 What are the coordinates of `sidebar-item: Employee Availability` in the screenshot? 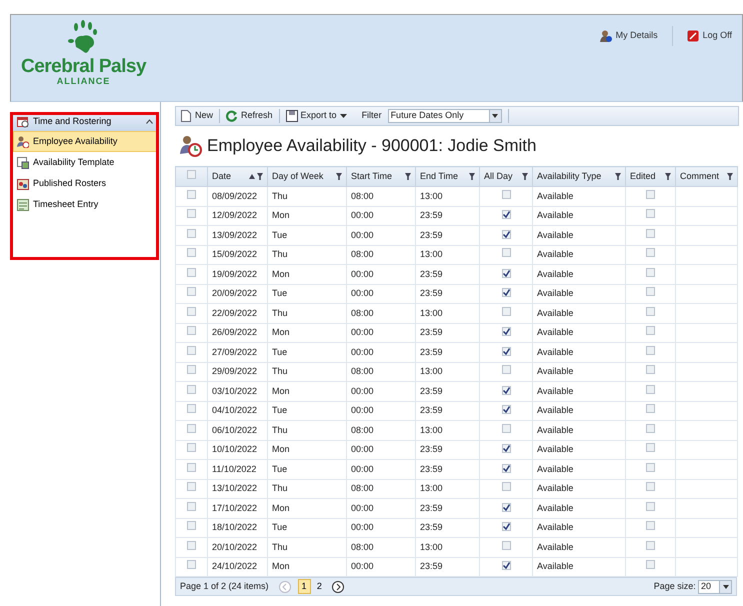 It's located at (85, 141).